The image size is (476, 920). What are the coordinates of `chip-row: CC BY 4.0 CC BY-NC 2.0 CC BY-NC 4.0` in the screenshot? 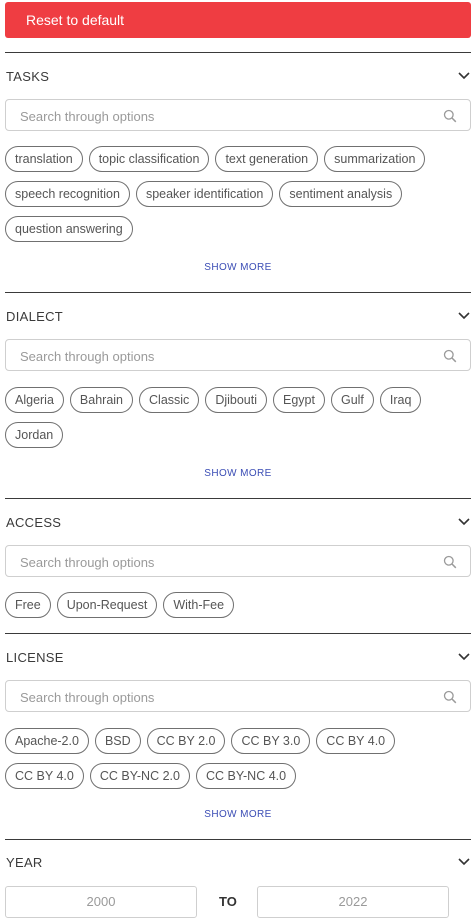 It's located at (238, 780).